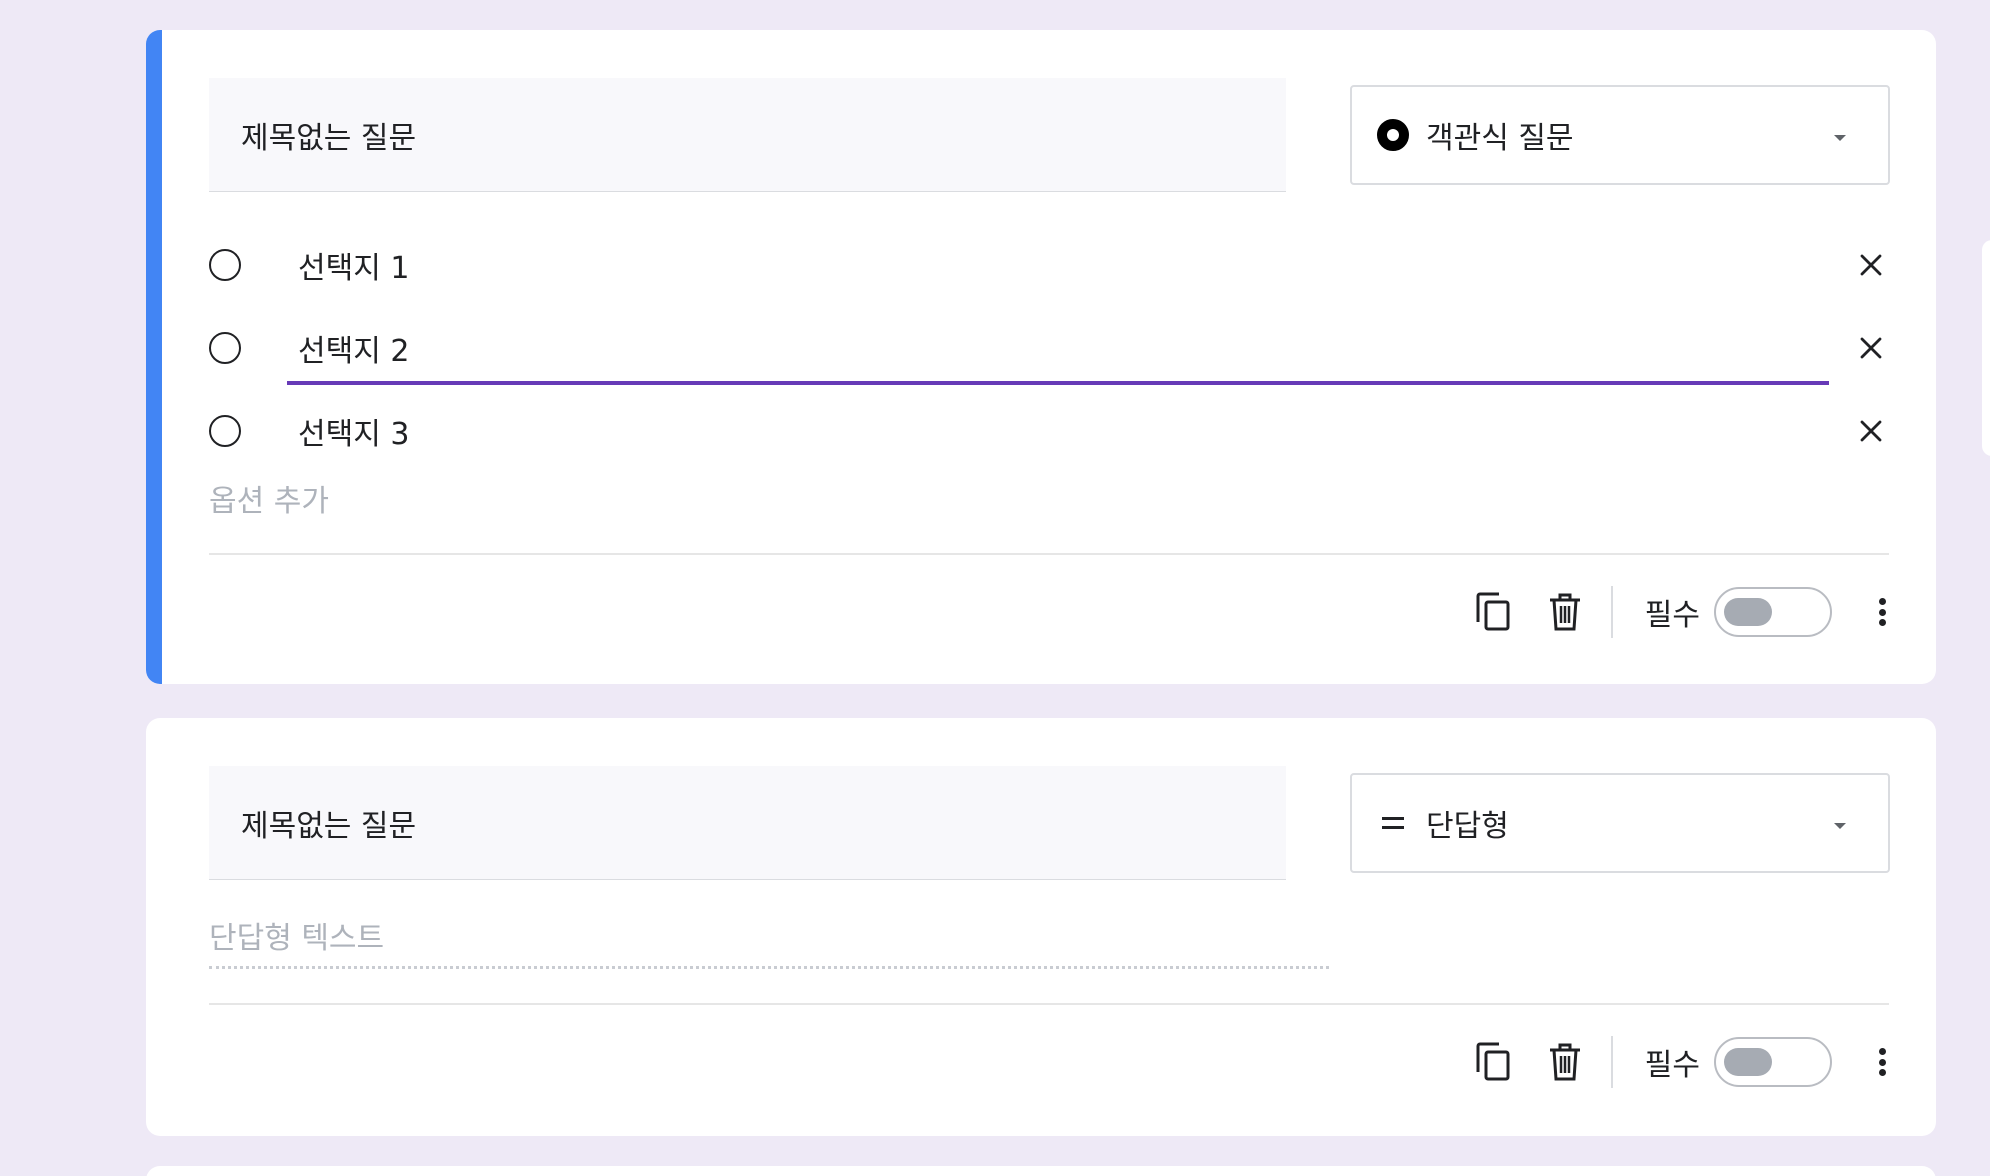 The width and height of the screenshot is (1990, 1176). I want to click on question-type-label: 단답형, so click(1467, 826).